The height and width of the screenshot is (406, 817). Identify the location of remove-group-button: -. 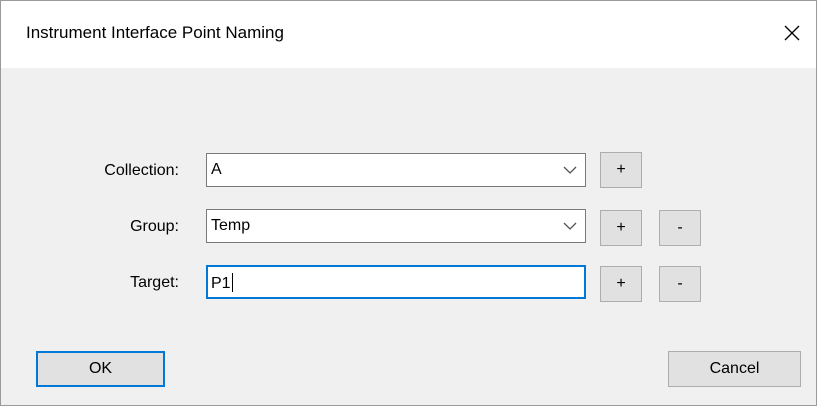
(680, 228).